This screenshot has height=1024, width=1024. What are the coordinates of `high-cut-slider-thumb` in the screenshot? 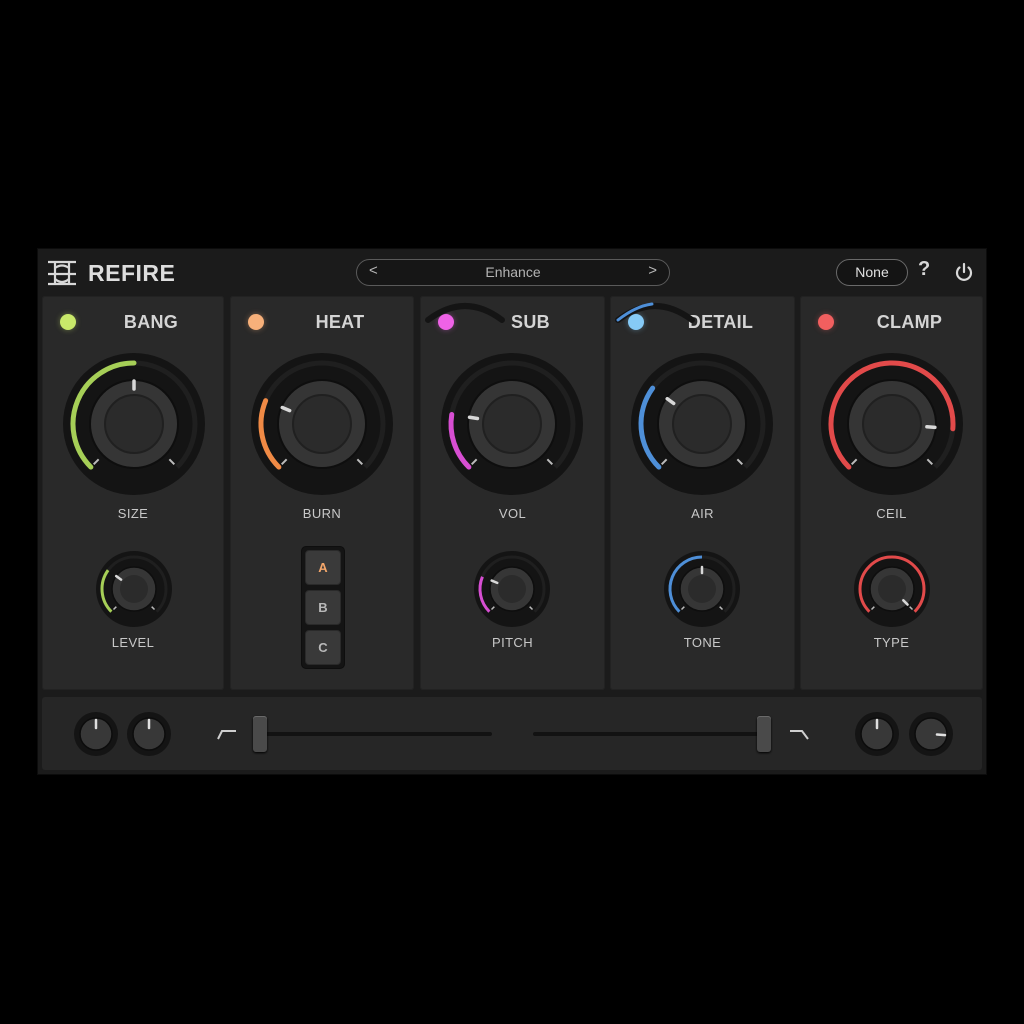 It's located at (764, 734).